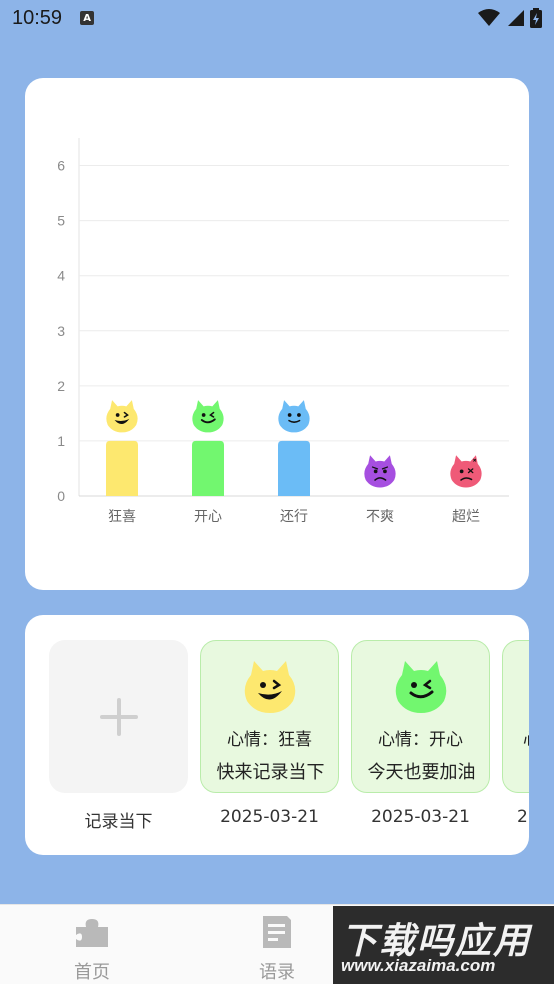 This screenshot has width=554, height=984. Describe the element at coordinates (466, 517) in the screenshot. I see `x-tick-label: 超烂` at that location.